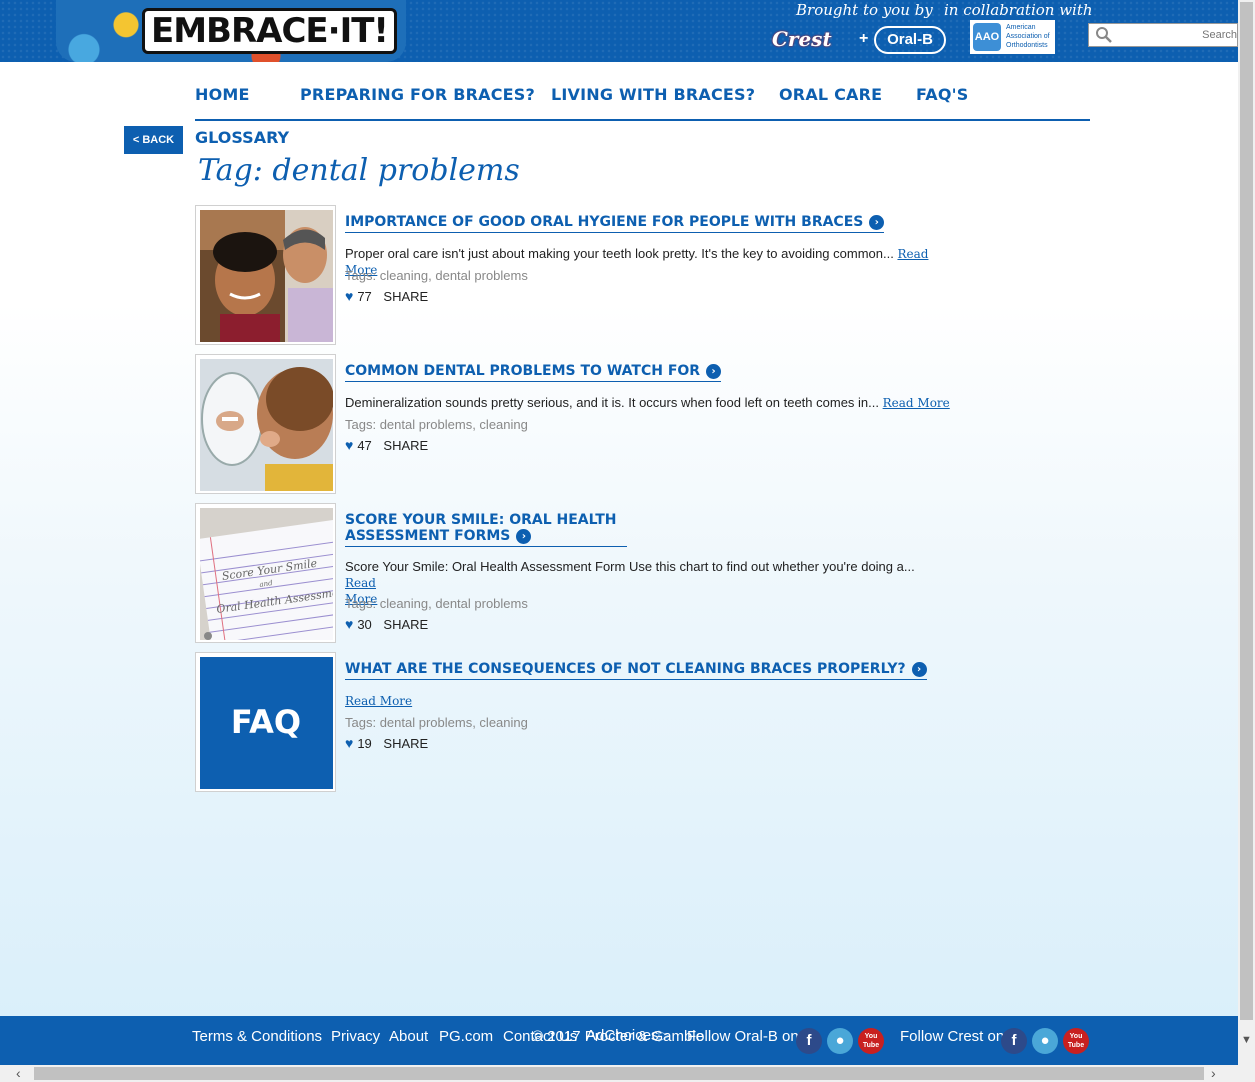  What do you see at coordinates (1178, 35) in the screenshot?
I see `search-input` at bounding box center [1178, 35].